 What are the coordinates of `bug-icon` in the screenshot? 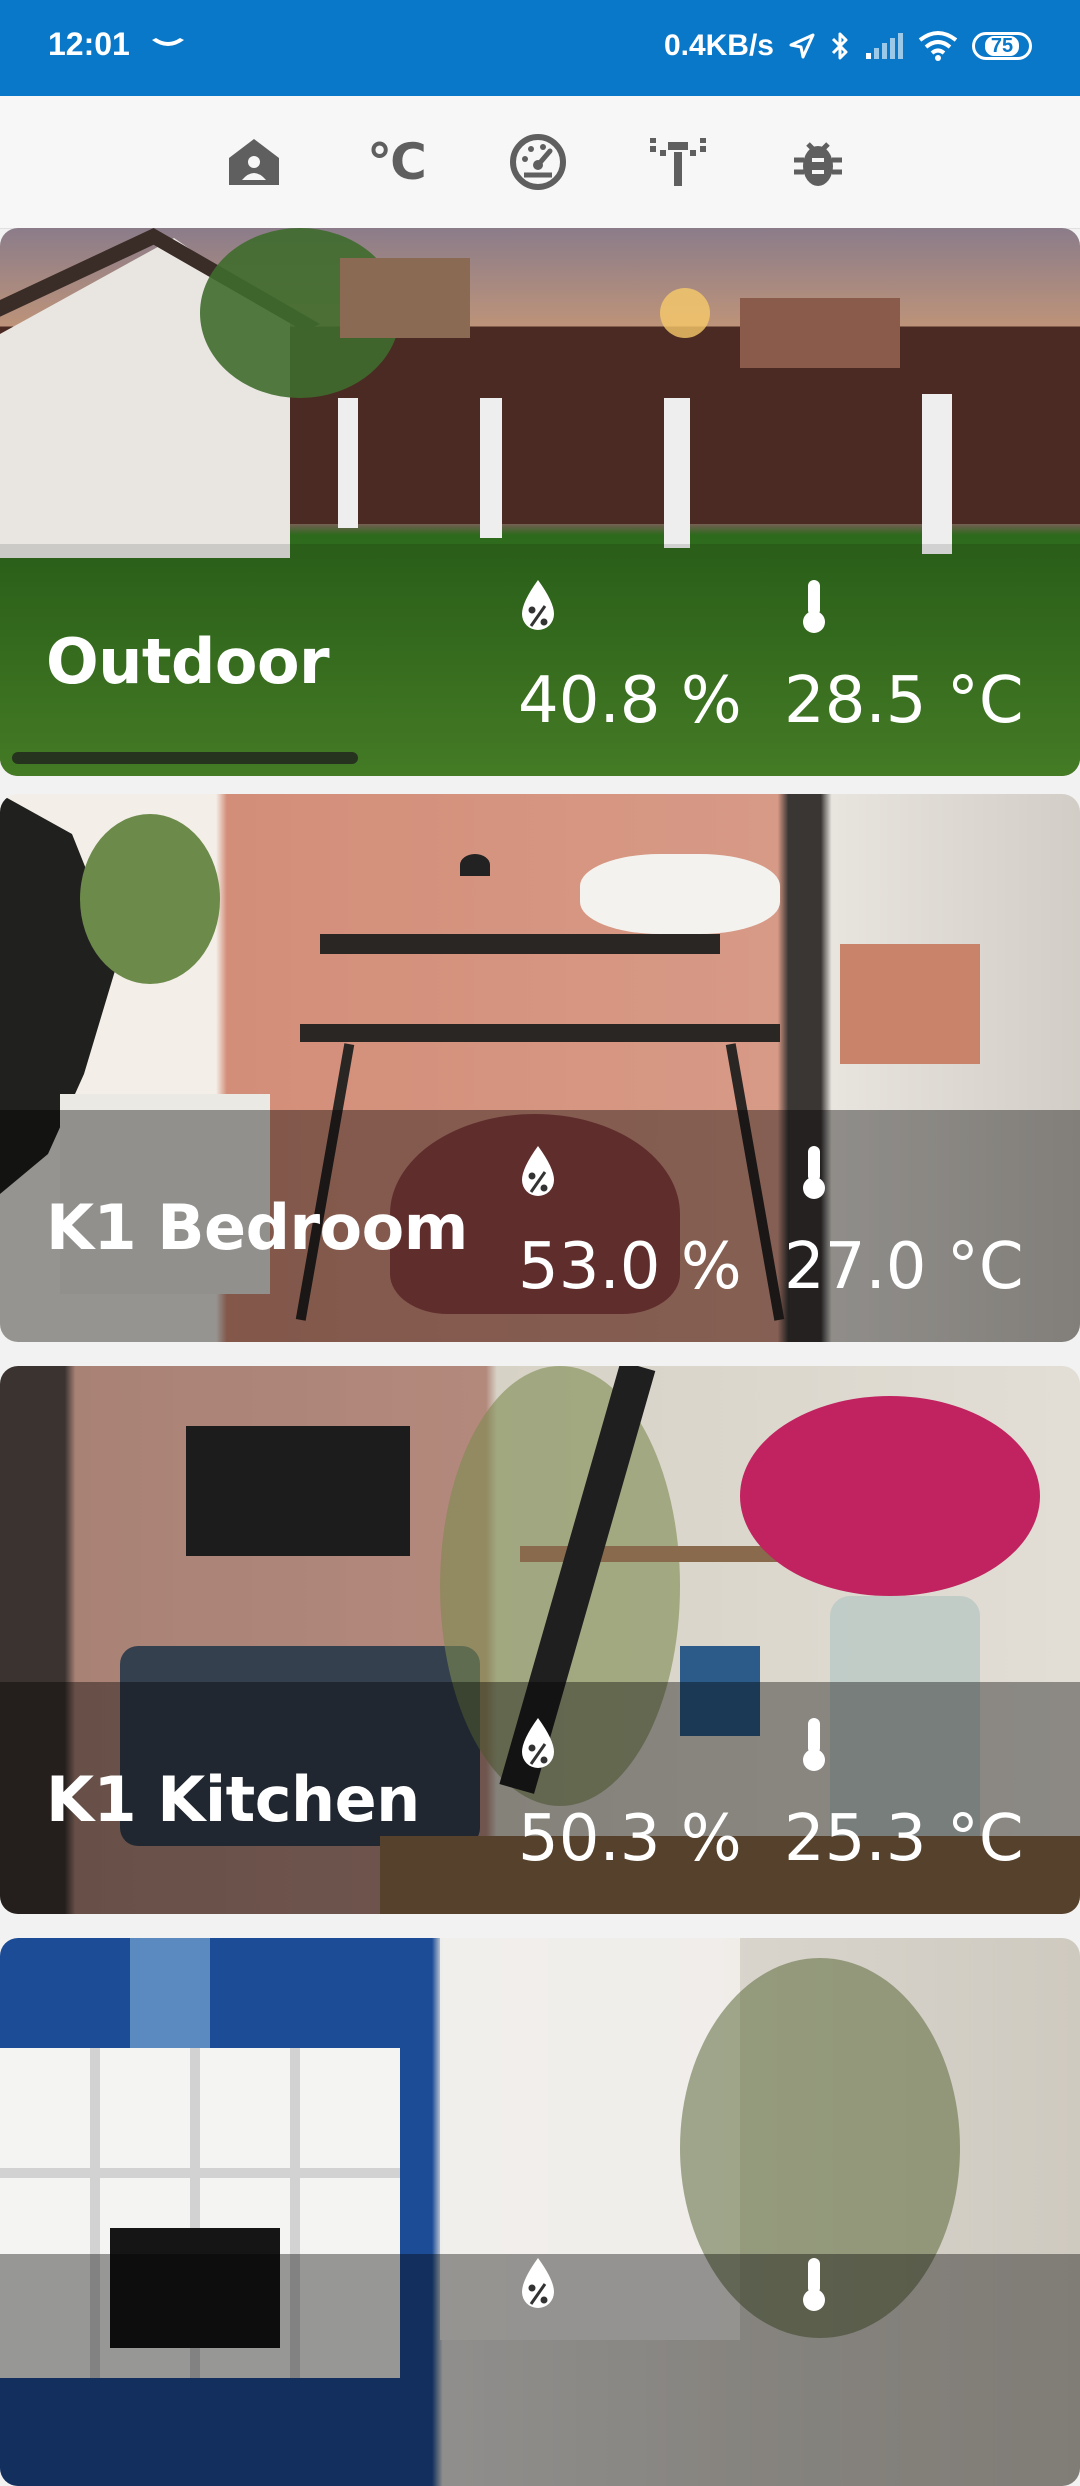 It's located at (818, 162).